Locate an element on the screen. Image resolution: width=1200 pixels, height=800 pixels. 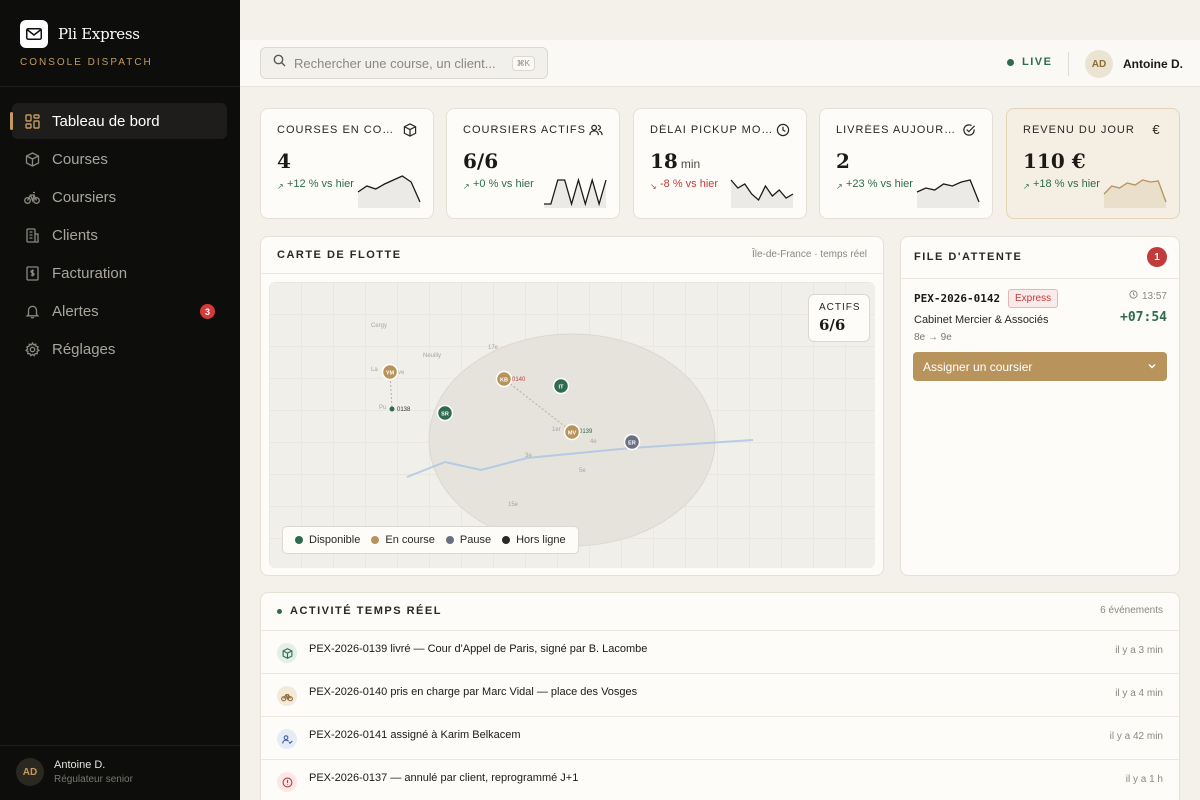
queue-item-client: Cabinet Mercier & Associés is located at coordinates (981, 320).